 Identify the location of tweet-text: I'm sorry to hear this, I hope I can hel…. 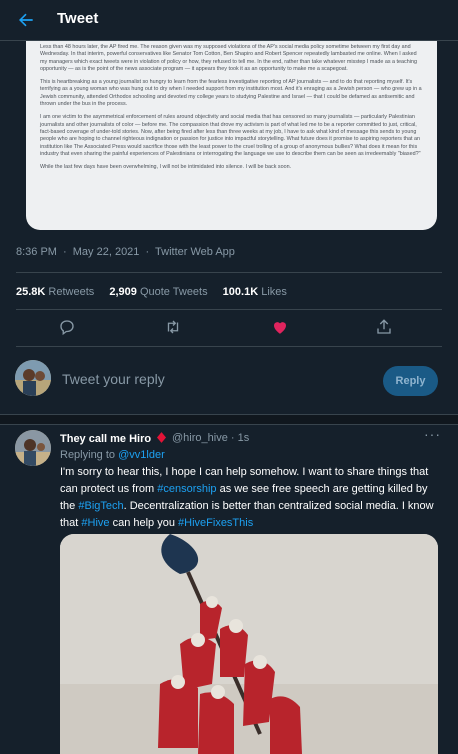
(252, 498).